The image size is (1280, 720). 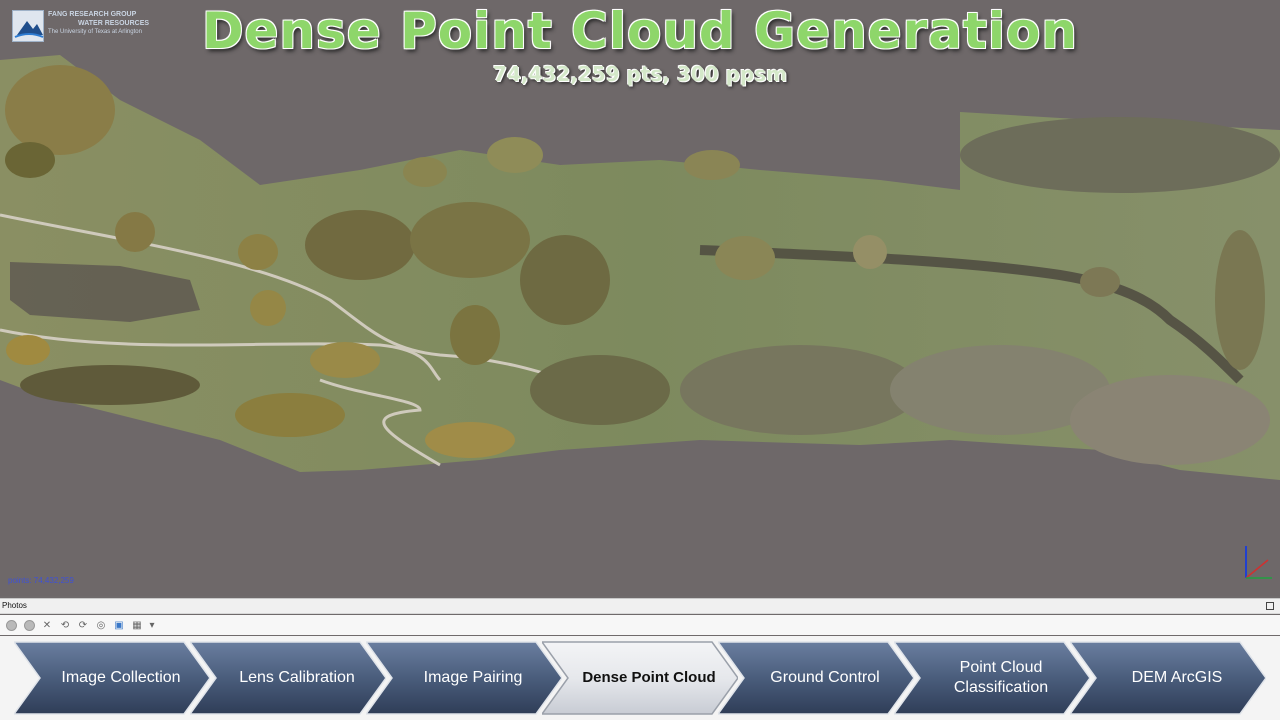 What do you see at coordinates (65, 625) in the screenshot?
I see `rotate-left-icon: ⟲` at bounding box center [65, 625].